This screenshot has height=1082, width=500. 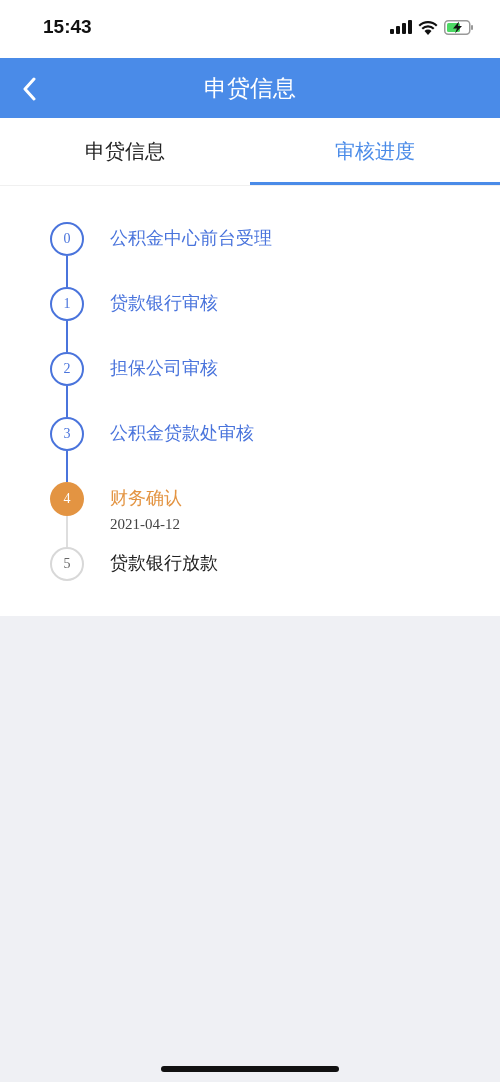 I want to click on step-label: 公积金贷款处审核, so click(x=182, y=433).